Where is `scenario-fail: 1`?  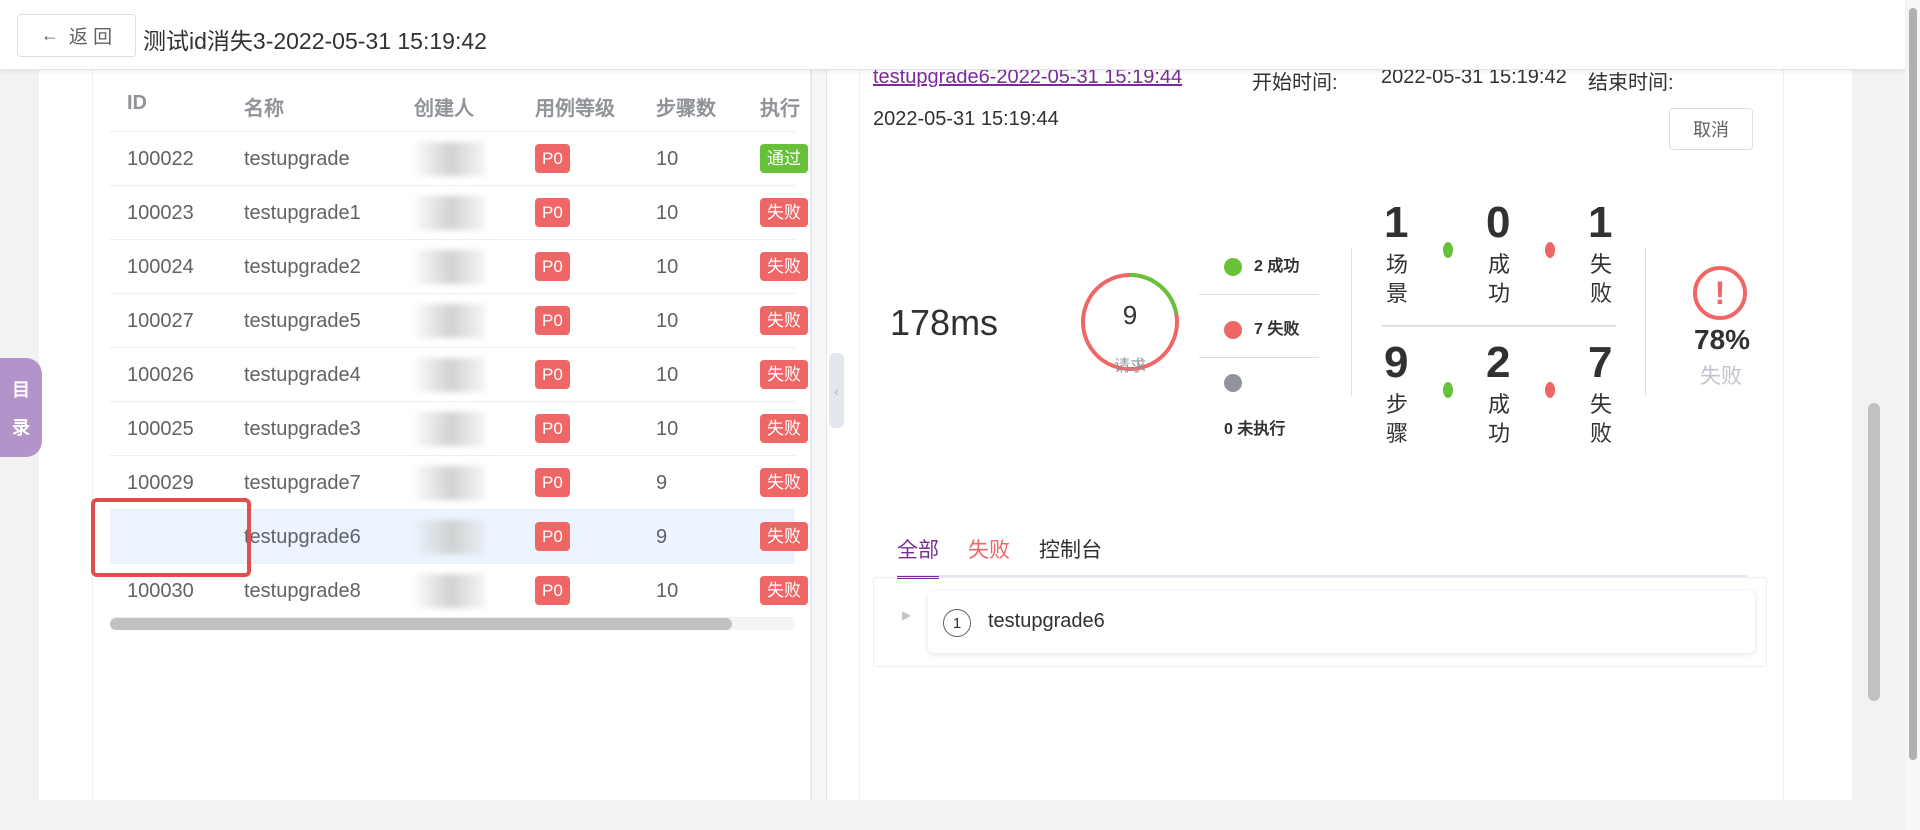 scenario-fail: 1 is located at coordinates (1600, 222).